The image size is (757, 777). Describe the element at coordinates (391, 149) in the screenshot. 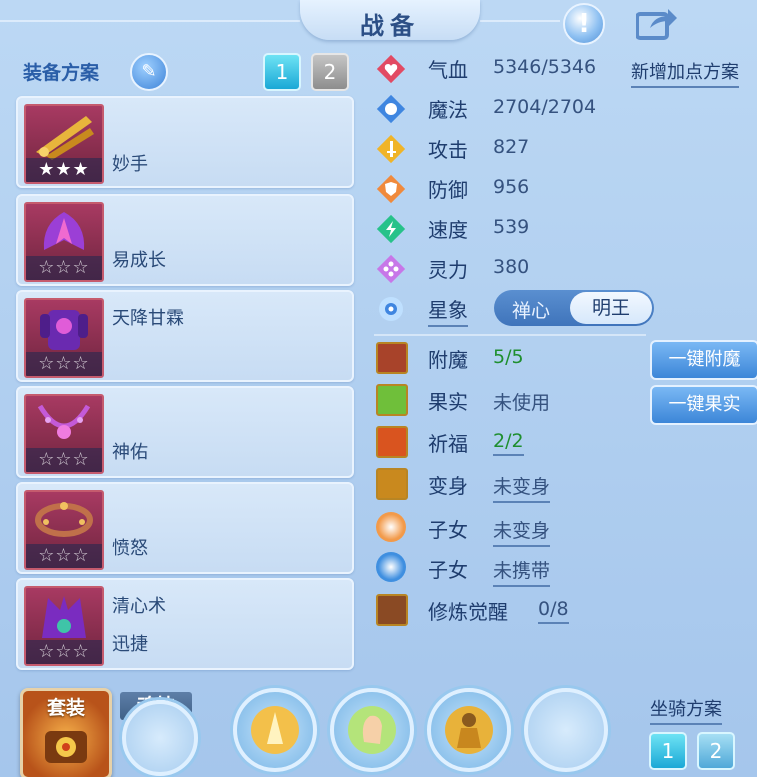

I see `sword-icon` at that location.